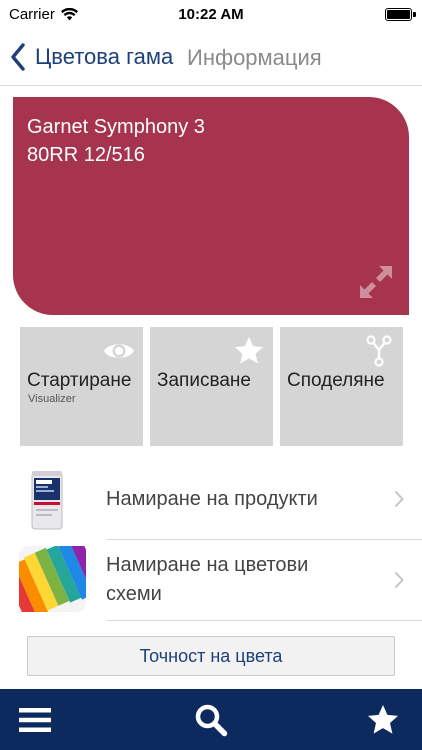 The image size is (422, 750). I want to click on find-products-label: Намиране на продукти, so click(212, 499).